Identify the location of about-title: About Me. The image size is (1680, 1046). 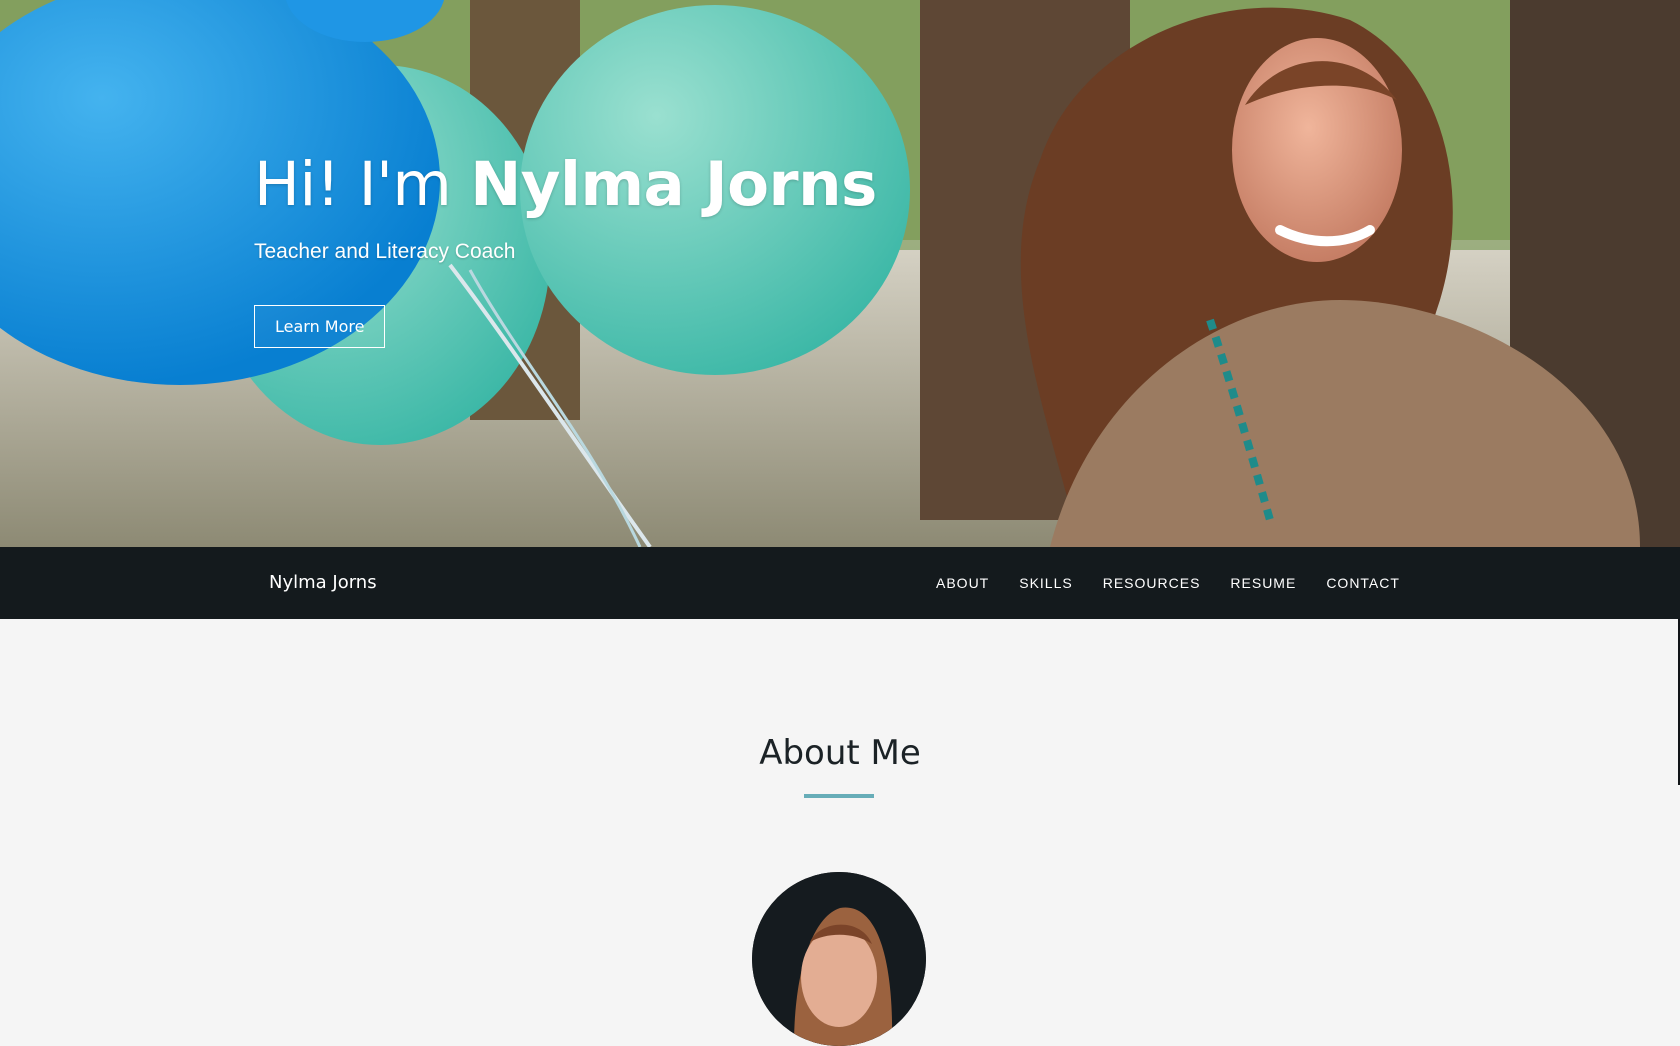
(840, 753).